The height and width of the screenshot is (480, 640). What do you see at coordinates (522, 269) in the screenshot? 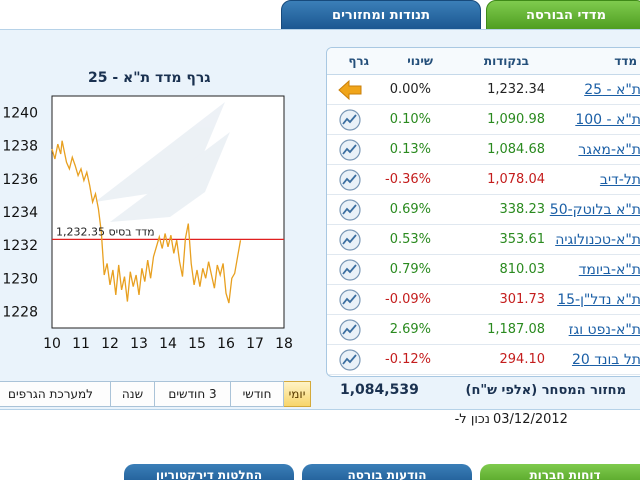
I see `index-points: 810.03` at bounding box center [522, 269].